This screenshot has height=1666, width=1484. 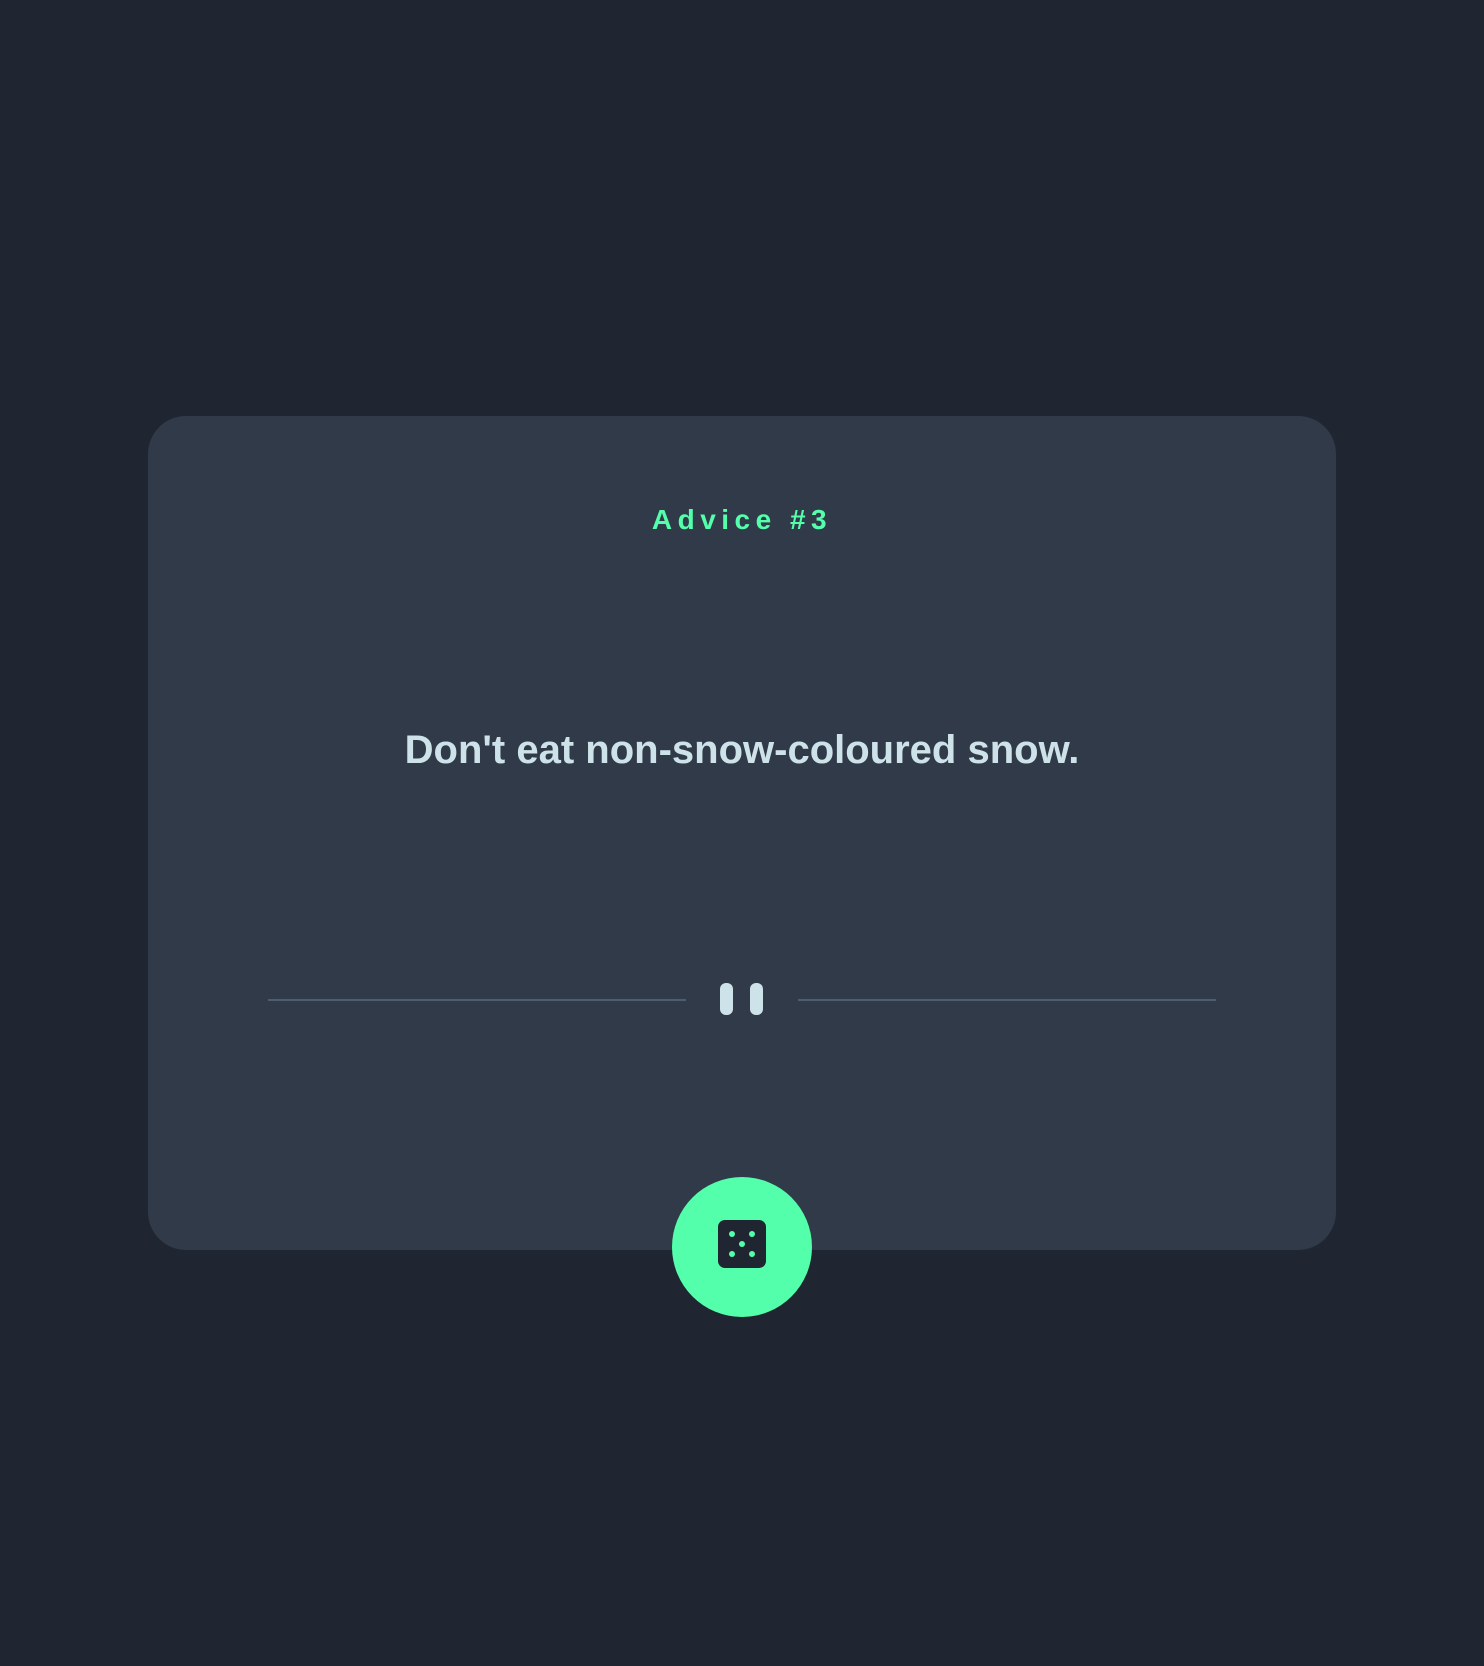 What do you see at coordinates (477, 1000) in the screenshot?
I see `divider-line-left` at bounding box center [477, 1000].